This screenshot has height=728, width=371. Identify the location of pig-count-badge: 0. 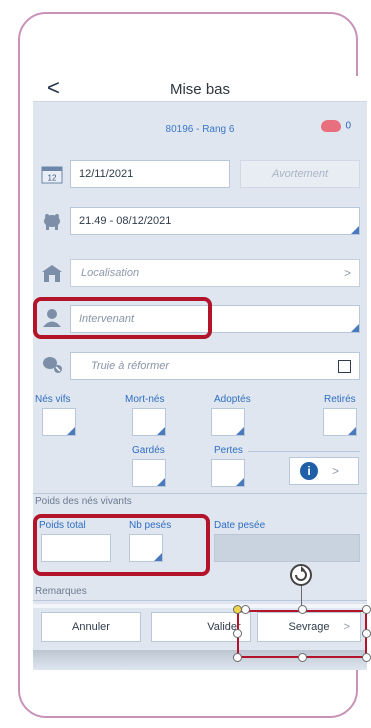
(336, 126).